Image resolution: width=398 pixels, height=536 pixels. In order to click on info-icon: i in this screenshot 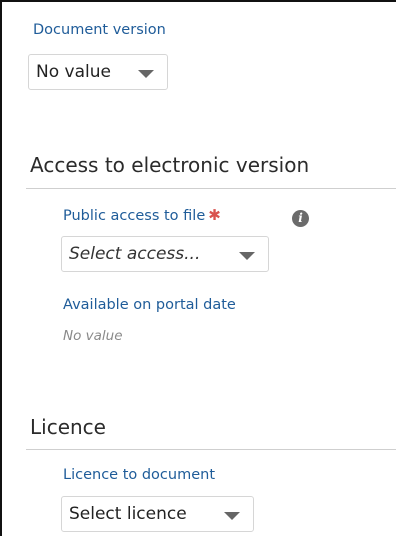, I will do `click(300, 218)`.